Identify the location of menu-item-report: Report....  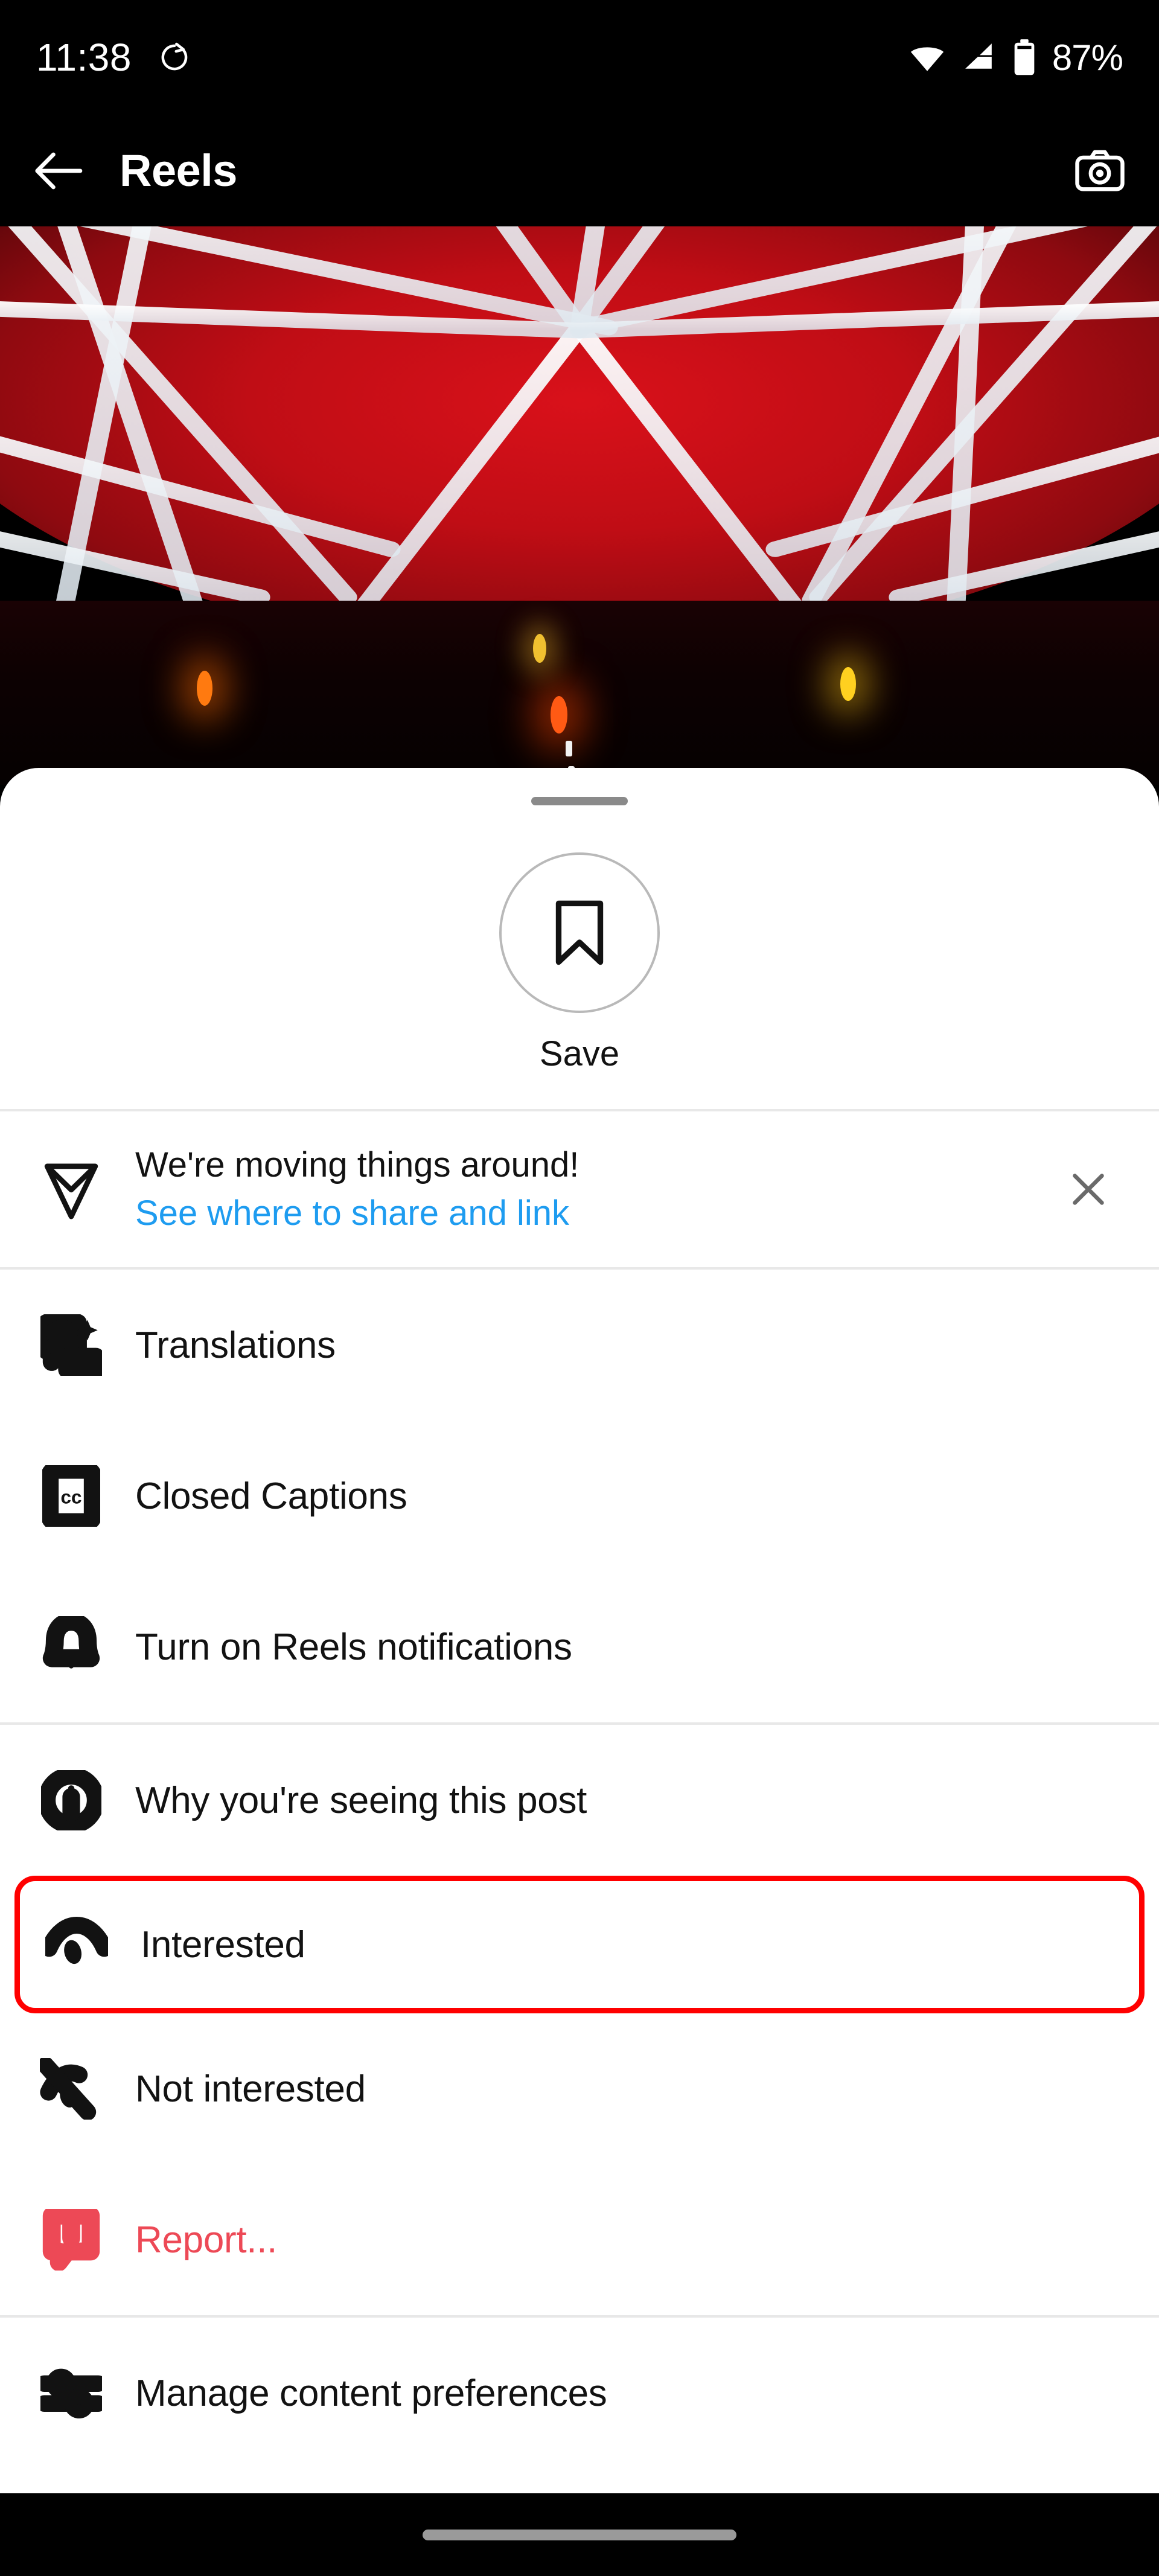
(579, 2240).